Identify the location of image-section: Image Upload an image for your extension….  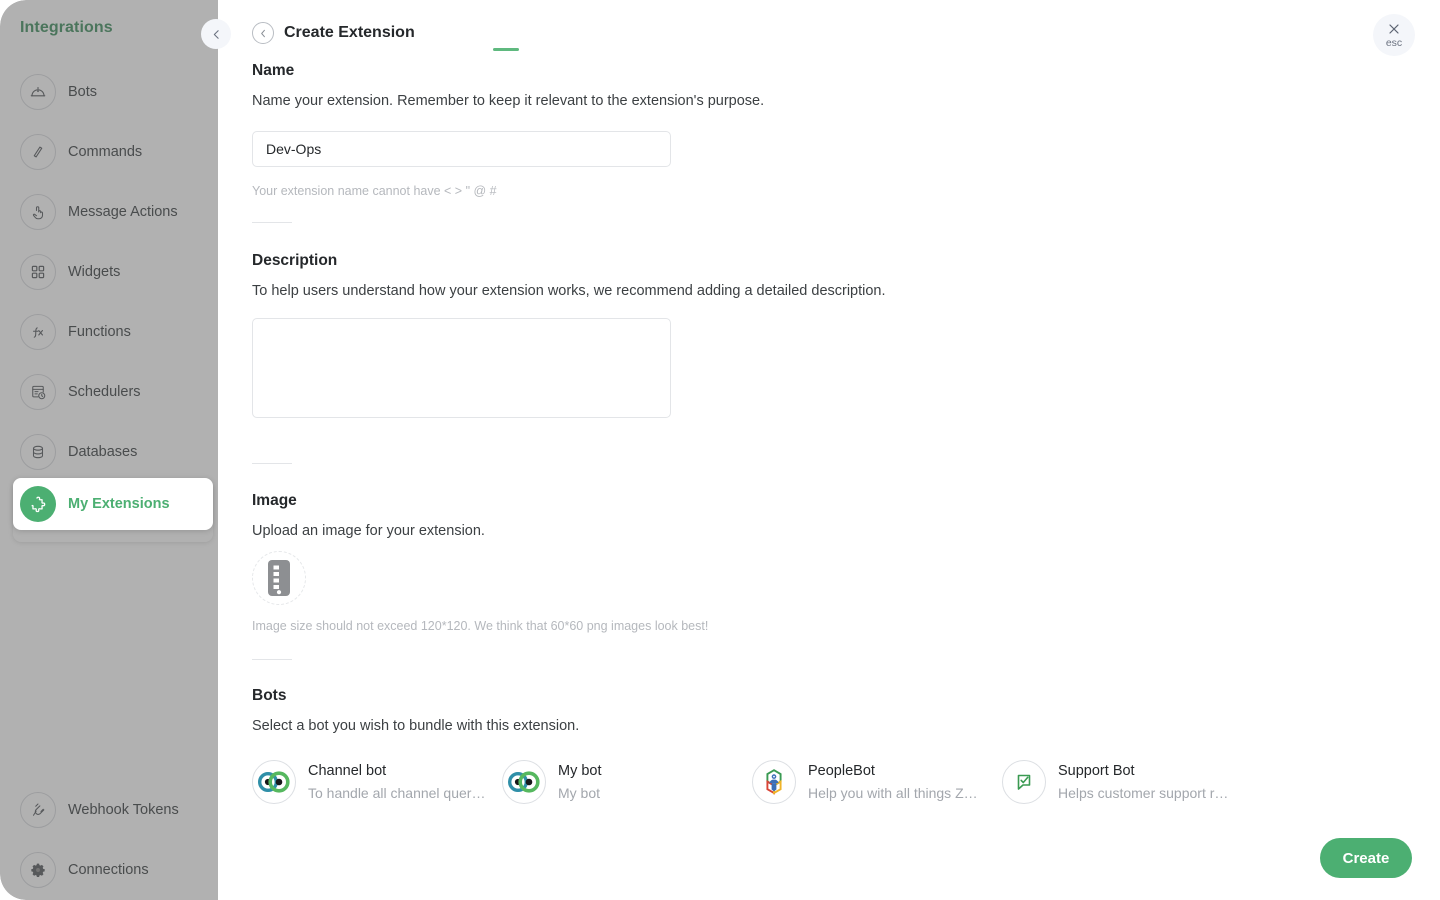
(827, 562).